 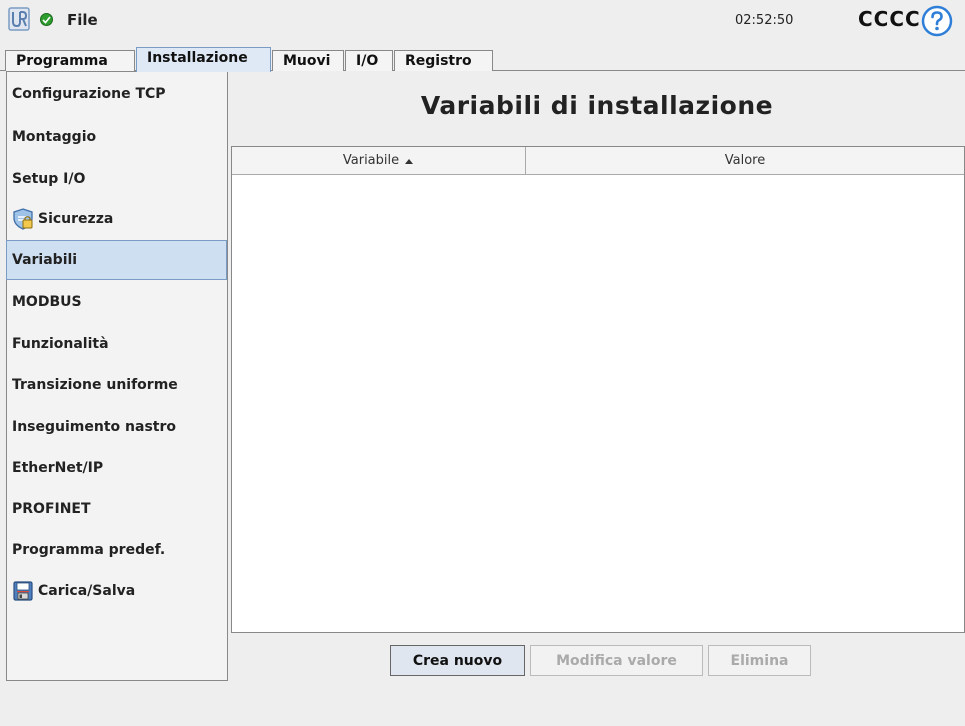 I want to click on floppy-disk-icon, so click(x=23, y=591).